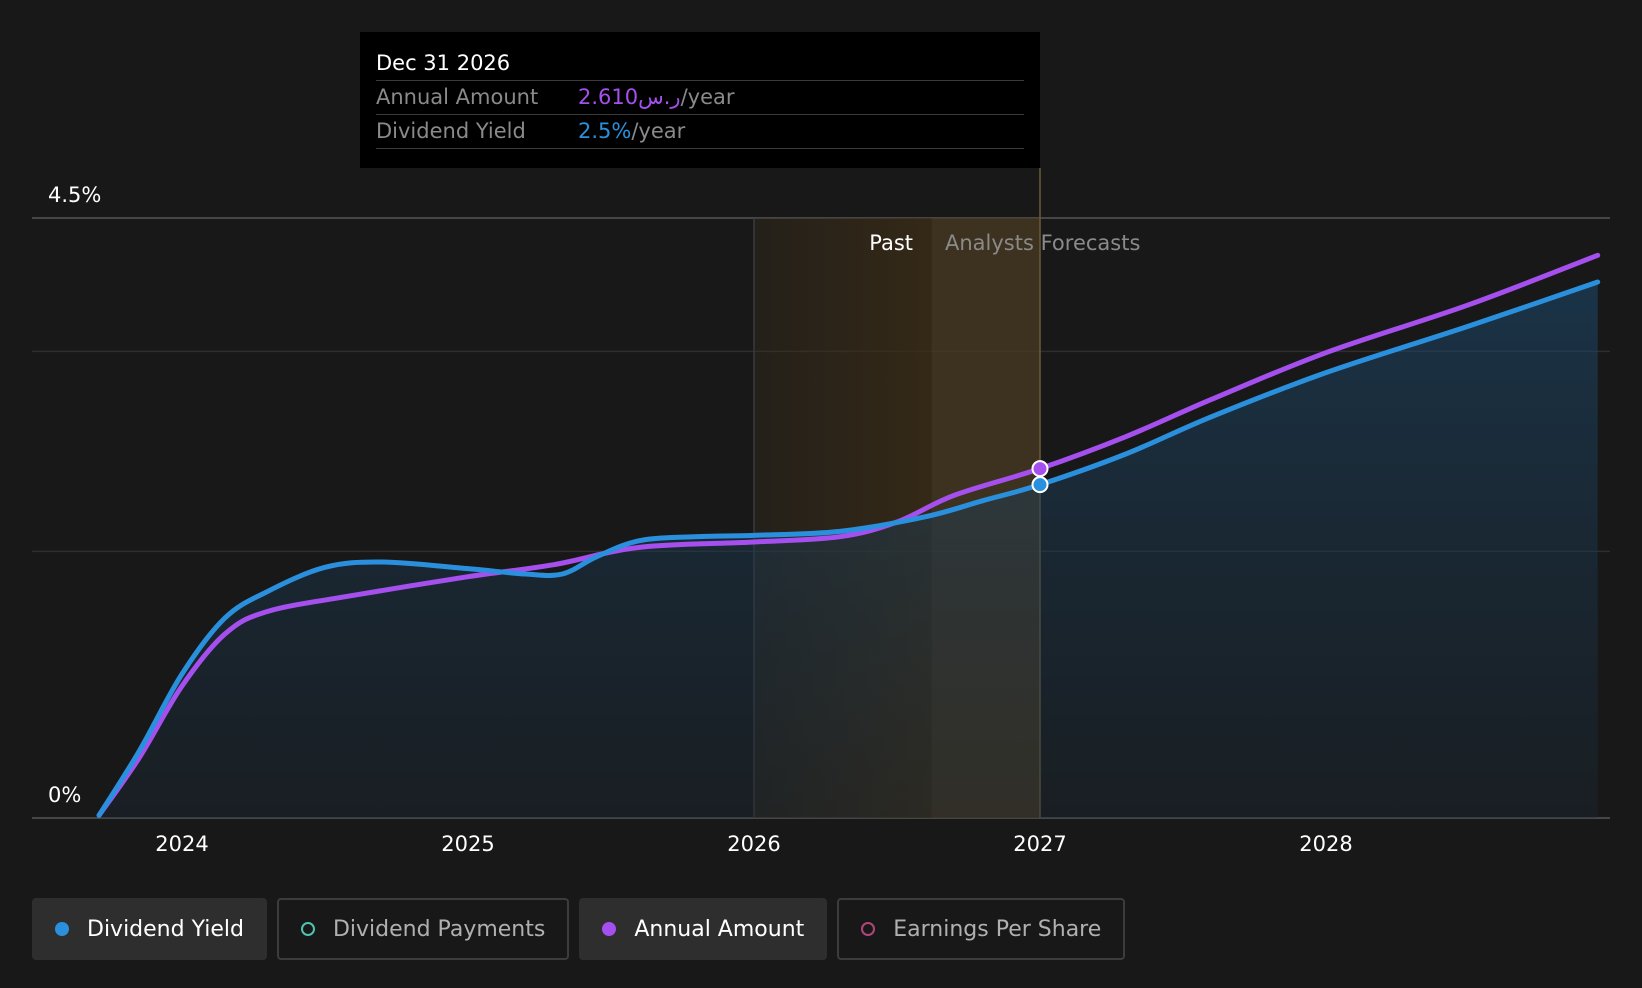 The width and height of the screenshot is (1642, 988). What do you see at coordinates (891, 243) in the screenshot?
I see `past-label: Past` at bounding box center [891, 243].